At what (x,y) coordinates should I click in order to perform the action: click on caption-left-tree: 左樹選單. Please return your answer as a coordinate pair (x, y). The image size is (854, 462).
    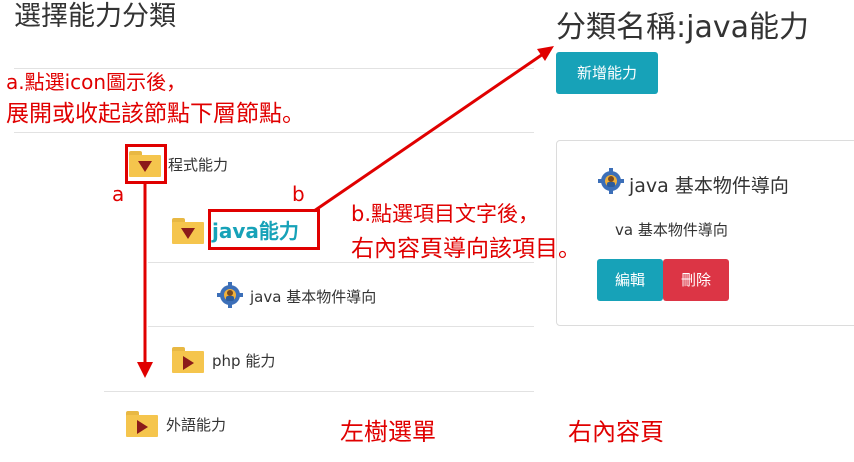
    Looking at the image, I should click on (388, 432).